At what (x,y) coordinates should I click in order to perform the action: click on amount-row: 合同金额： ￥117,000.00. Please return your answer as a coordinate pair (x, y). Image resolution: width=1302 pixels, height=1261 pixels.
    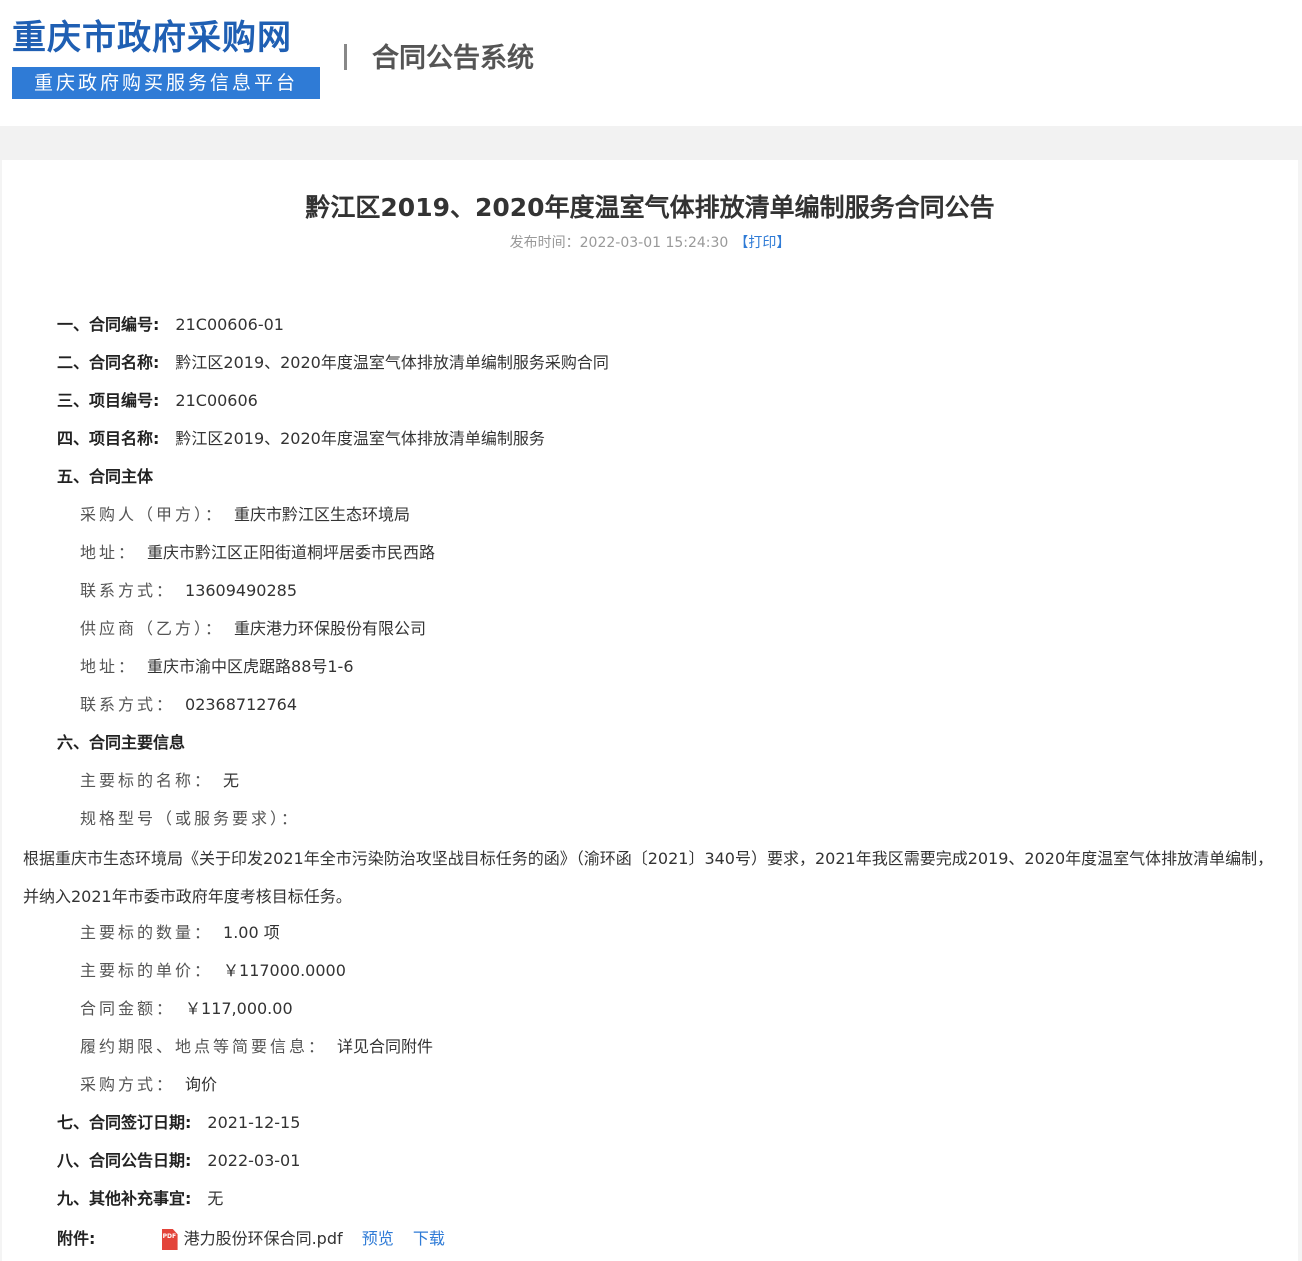
    Looking at the image, I should click on (186, 1009).